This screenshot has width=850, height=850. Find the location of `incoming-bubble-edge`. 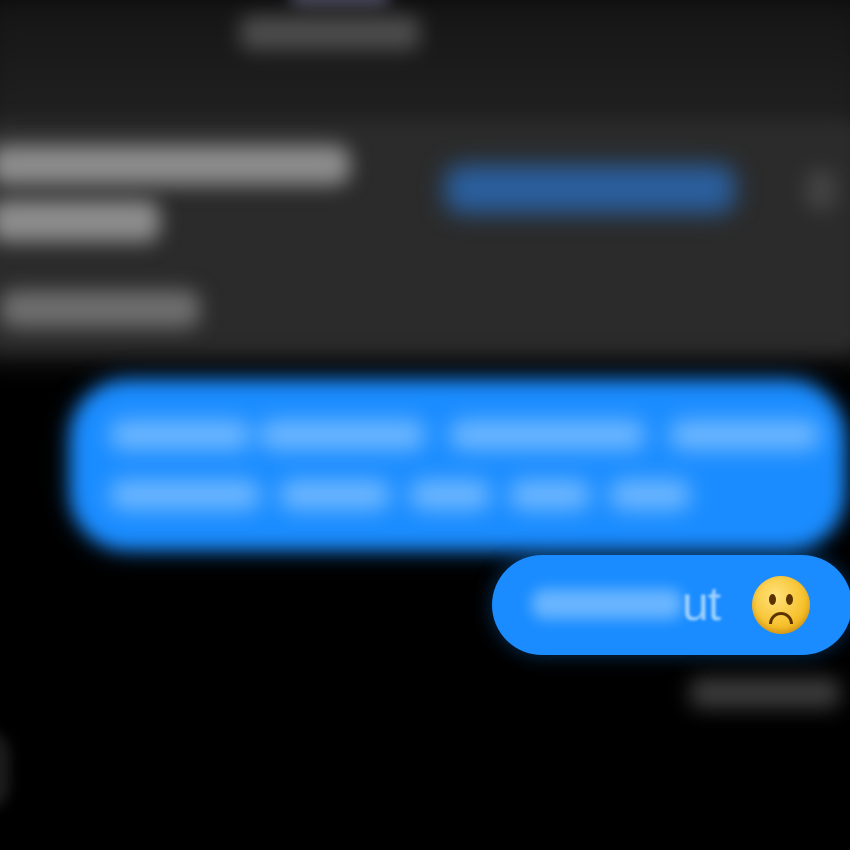

incoming-bubble-edge is located at coordinates (5, 770).